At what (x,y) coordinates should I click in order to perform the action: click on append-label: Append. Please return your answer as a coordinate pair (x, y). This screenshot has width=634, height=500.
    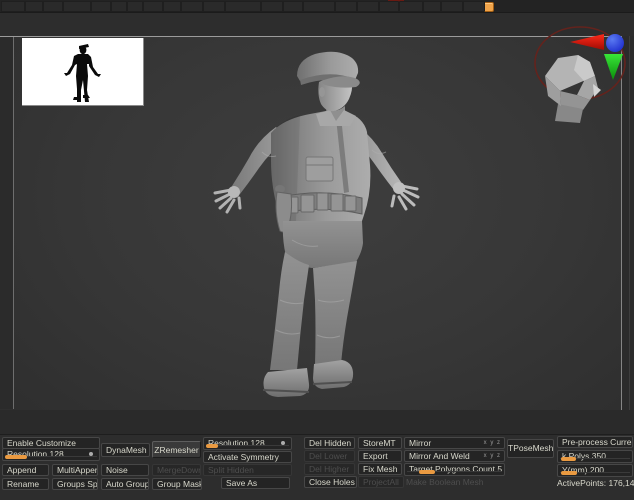
    Looking at the image, I should click on (22, 470).